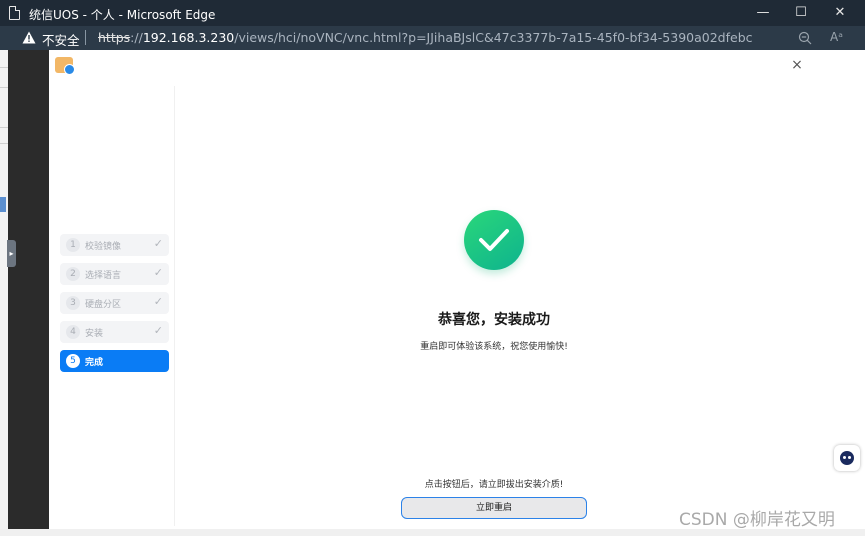 Image resolution: width=865 pixels, height=536 pixels. What do you see at coordinates (73, 303) in the screenshot?
I see `step-number: 3` at bounding box center [73, 303].